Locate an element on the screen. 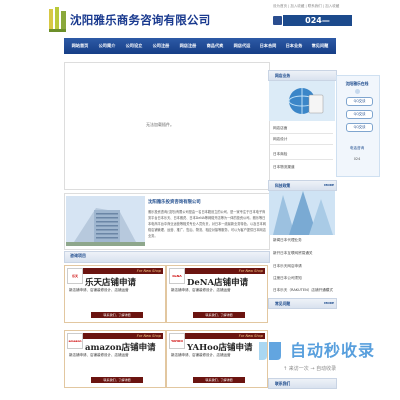  watermark-logo-icon is located at coordinates (270, 351).